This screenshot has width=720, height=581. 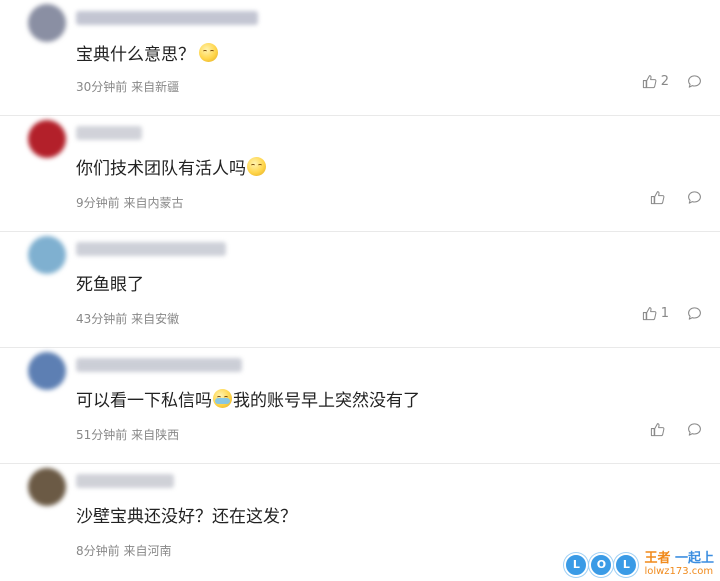 I want to click on watermark-url: lolwz173.com, so click(x=679, y=571).